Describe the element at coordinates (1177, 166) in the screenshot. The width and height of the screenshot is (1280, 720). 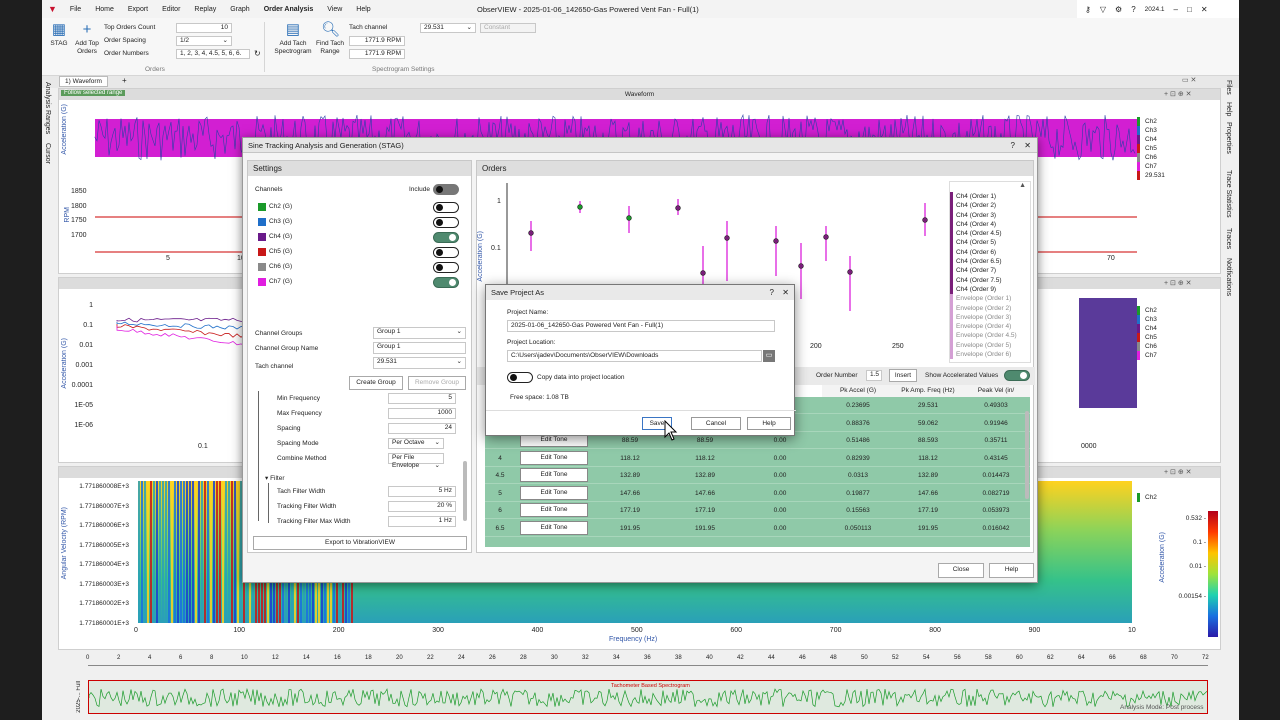
I see `legend-ch7: Ch7` at that location.